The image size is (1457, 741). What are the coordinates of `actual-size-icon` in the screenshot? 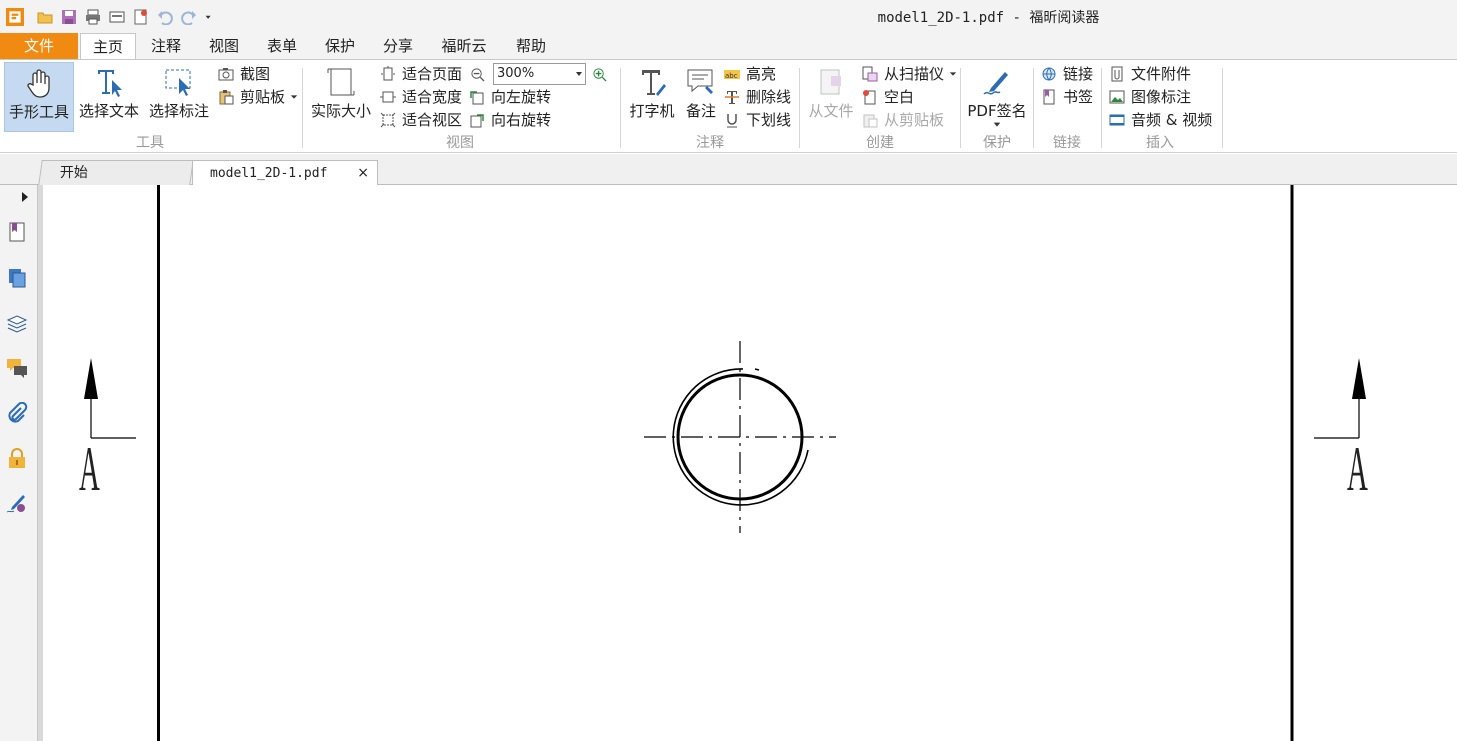 It's located at (341, 82).